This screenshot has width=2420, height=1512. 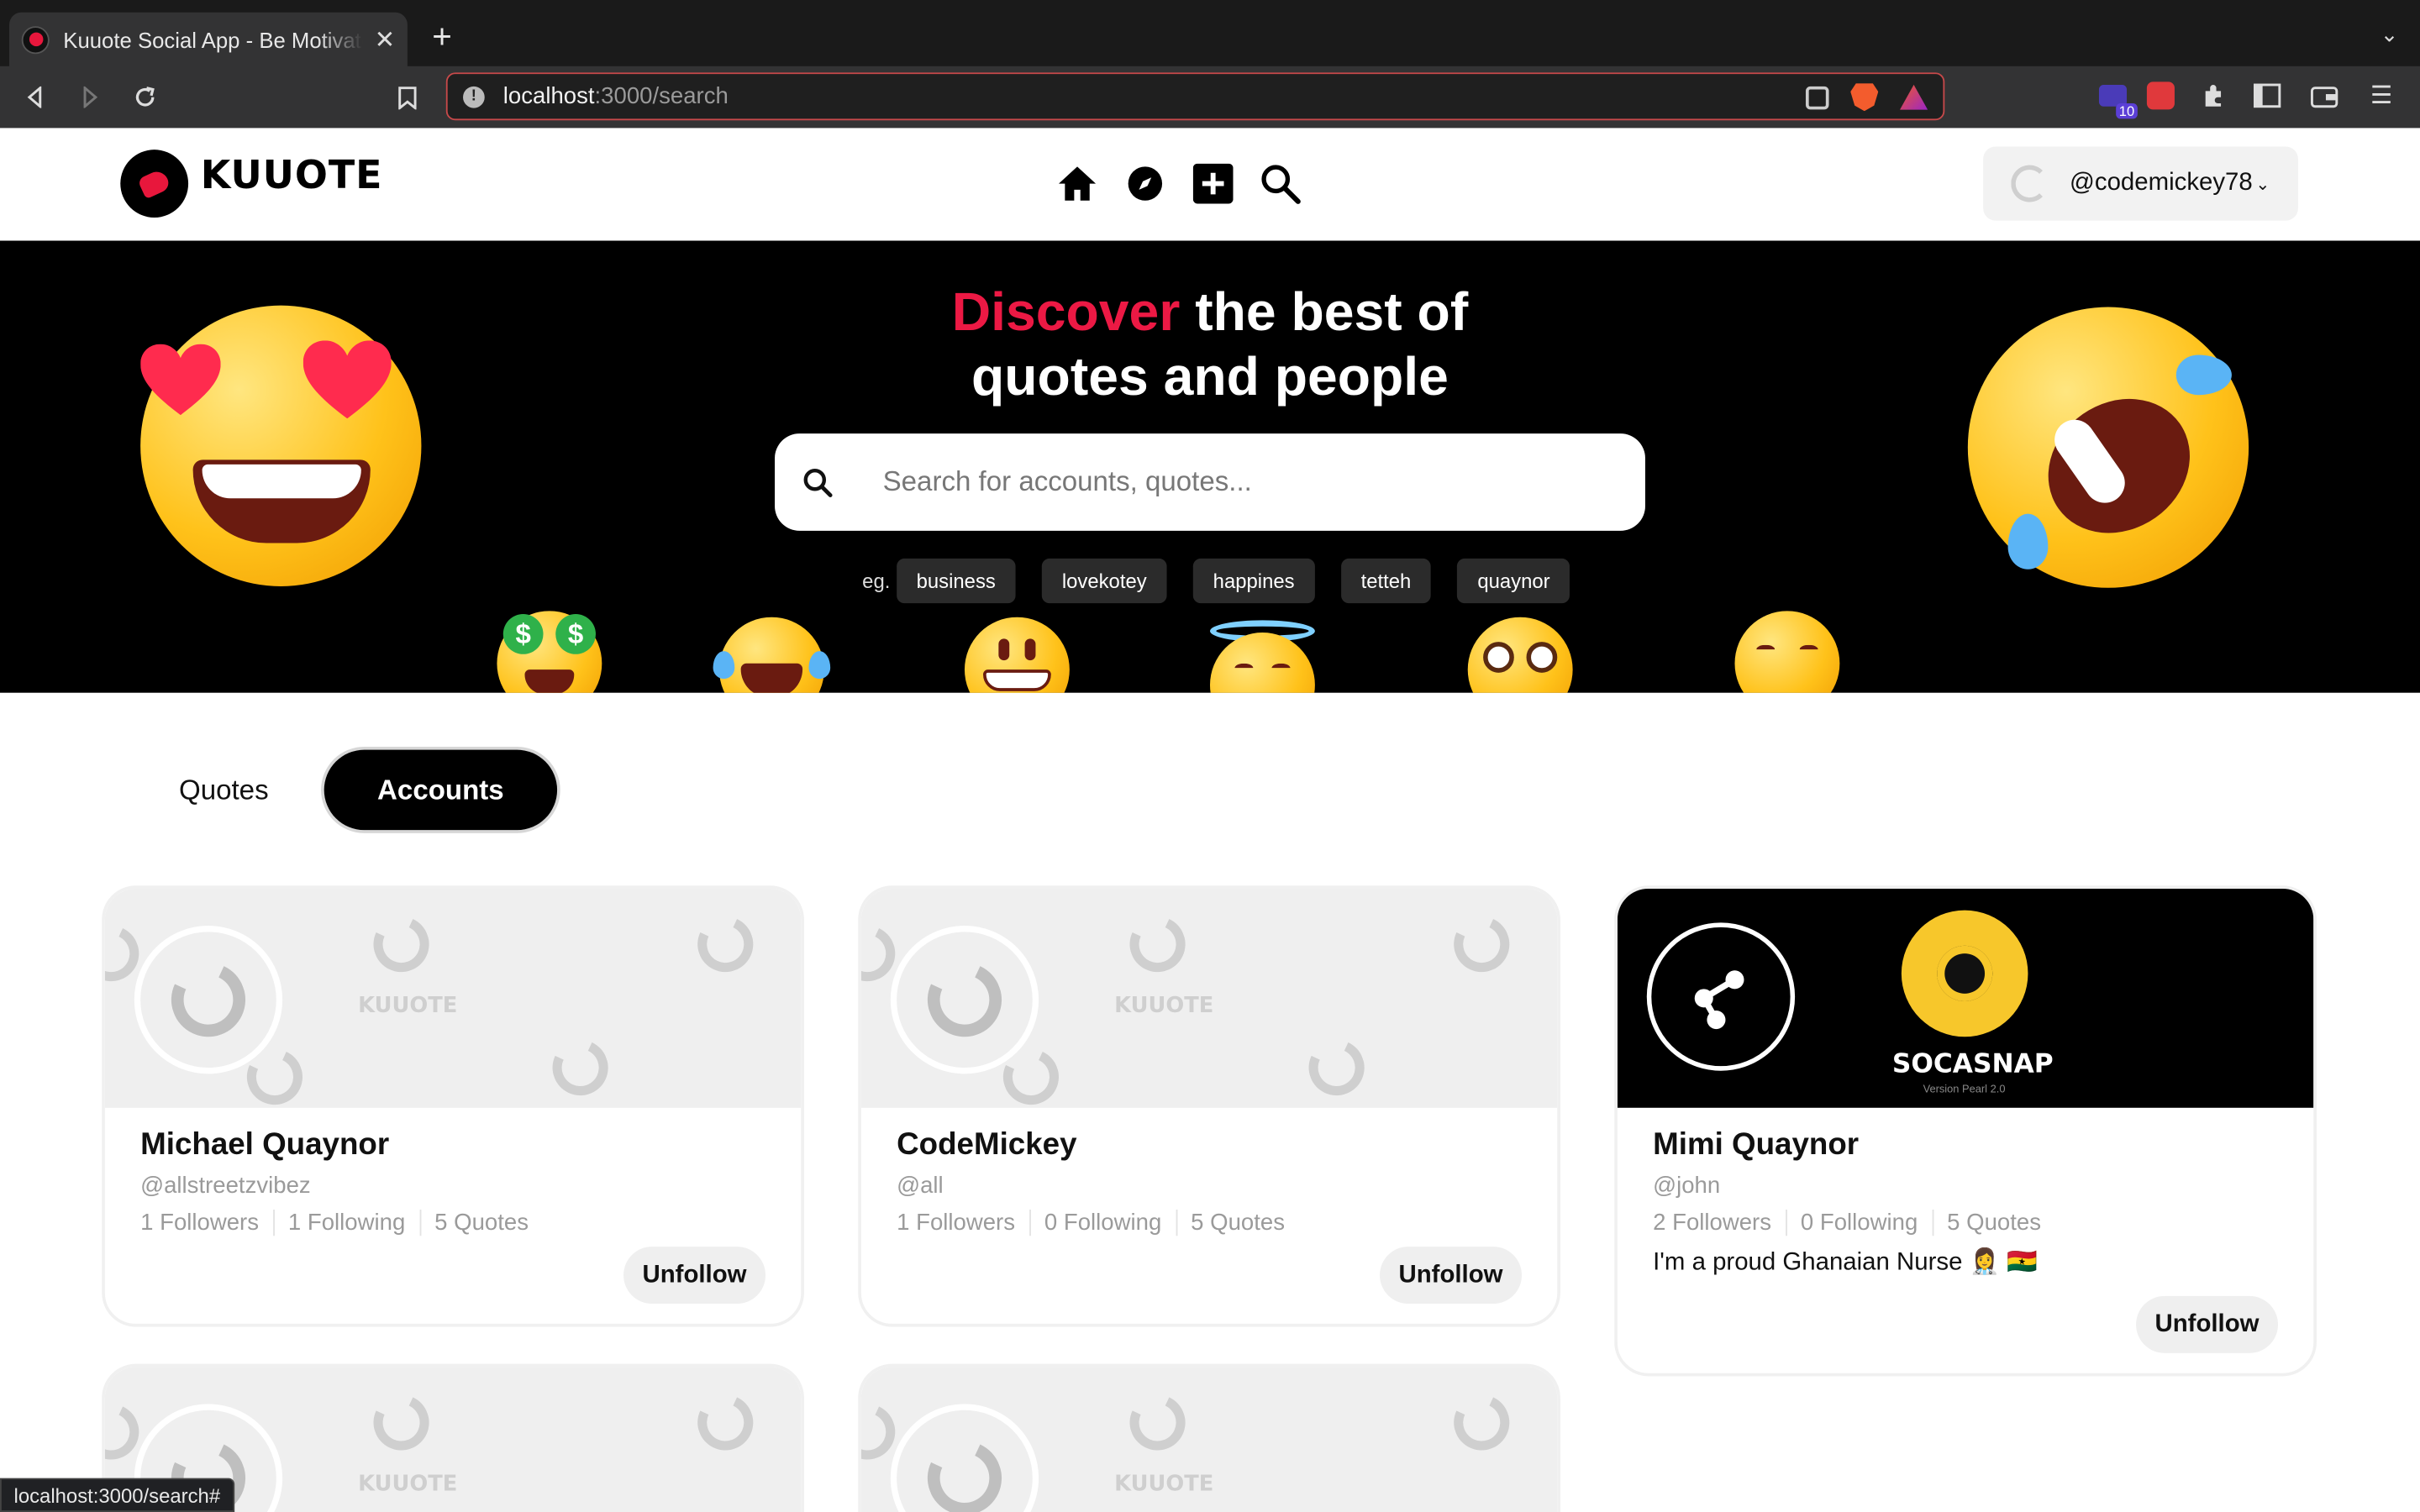 I want to click on back-button, so click(x=35, y=97).